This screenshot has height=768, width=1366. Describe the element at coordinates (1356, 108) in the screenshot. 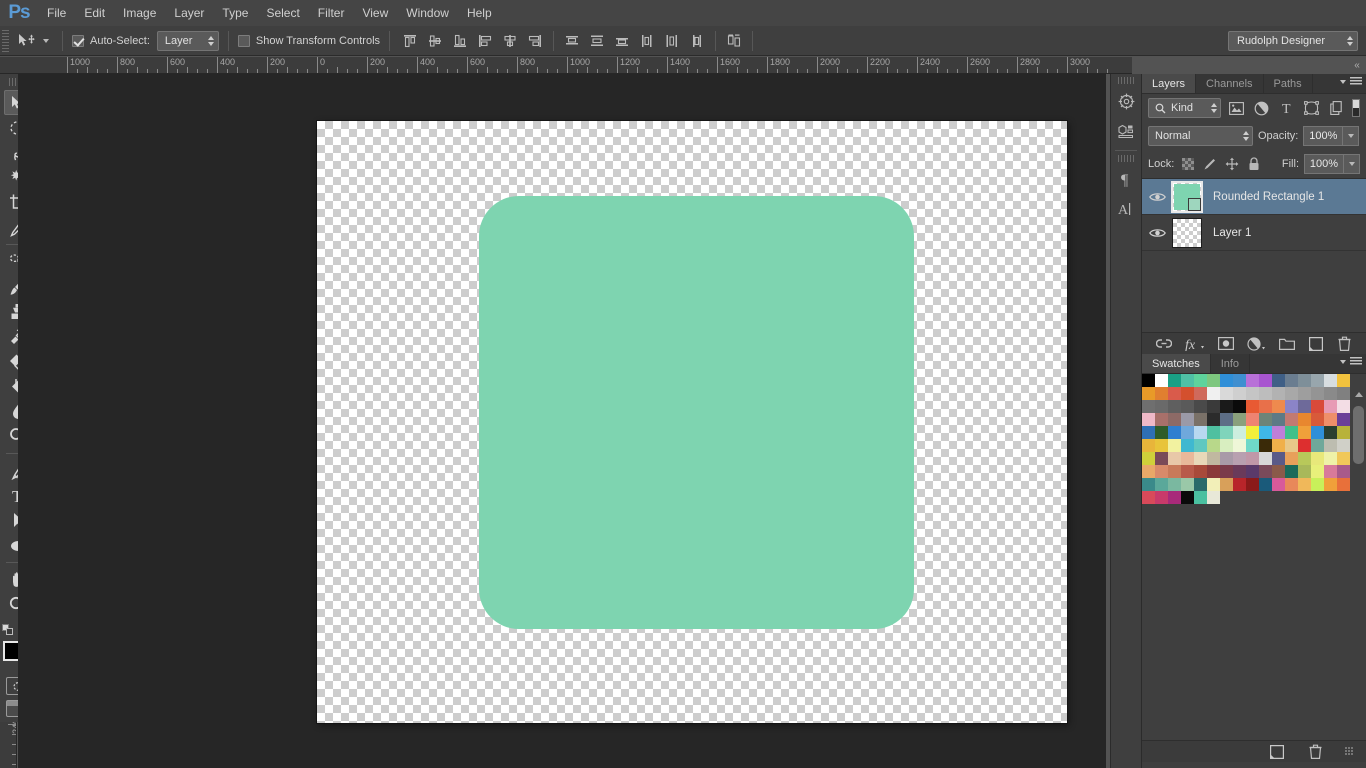

I see `filter-toggle-icon` at that location.